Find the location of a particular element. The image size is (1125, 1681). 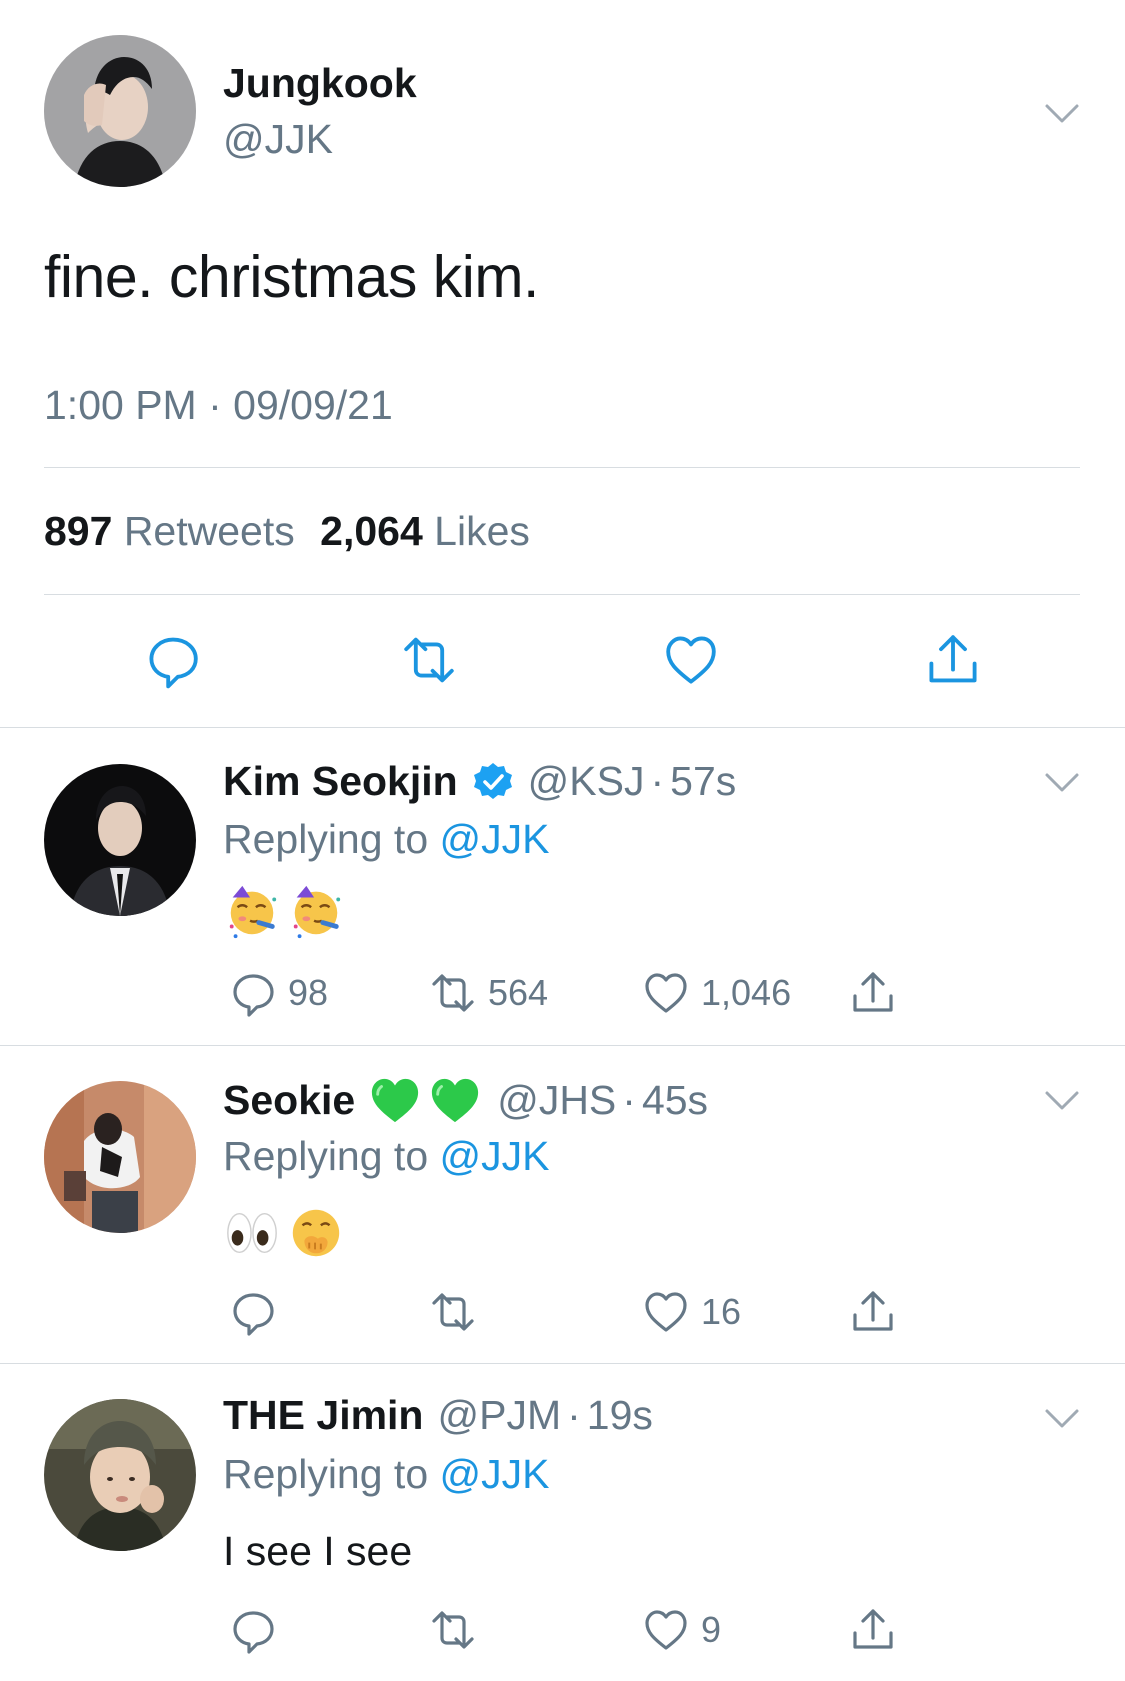

author-handle: @JJK is located at coordinates (278, 139).